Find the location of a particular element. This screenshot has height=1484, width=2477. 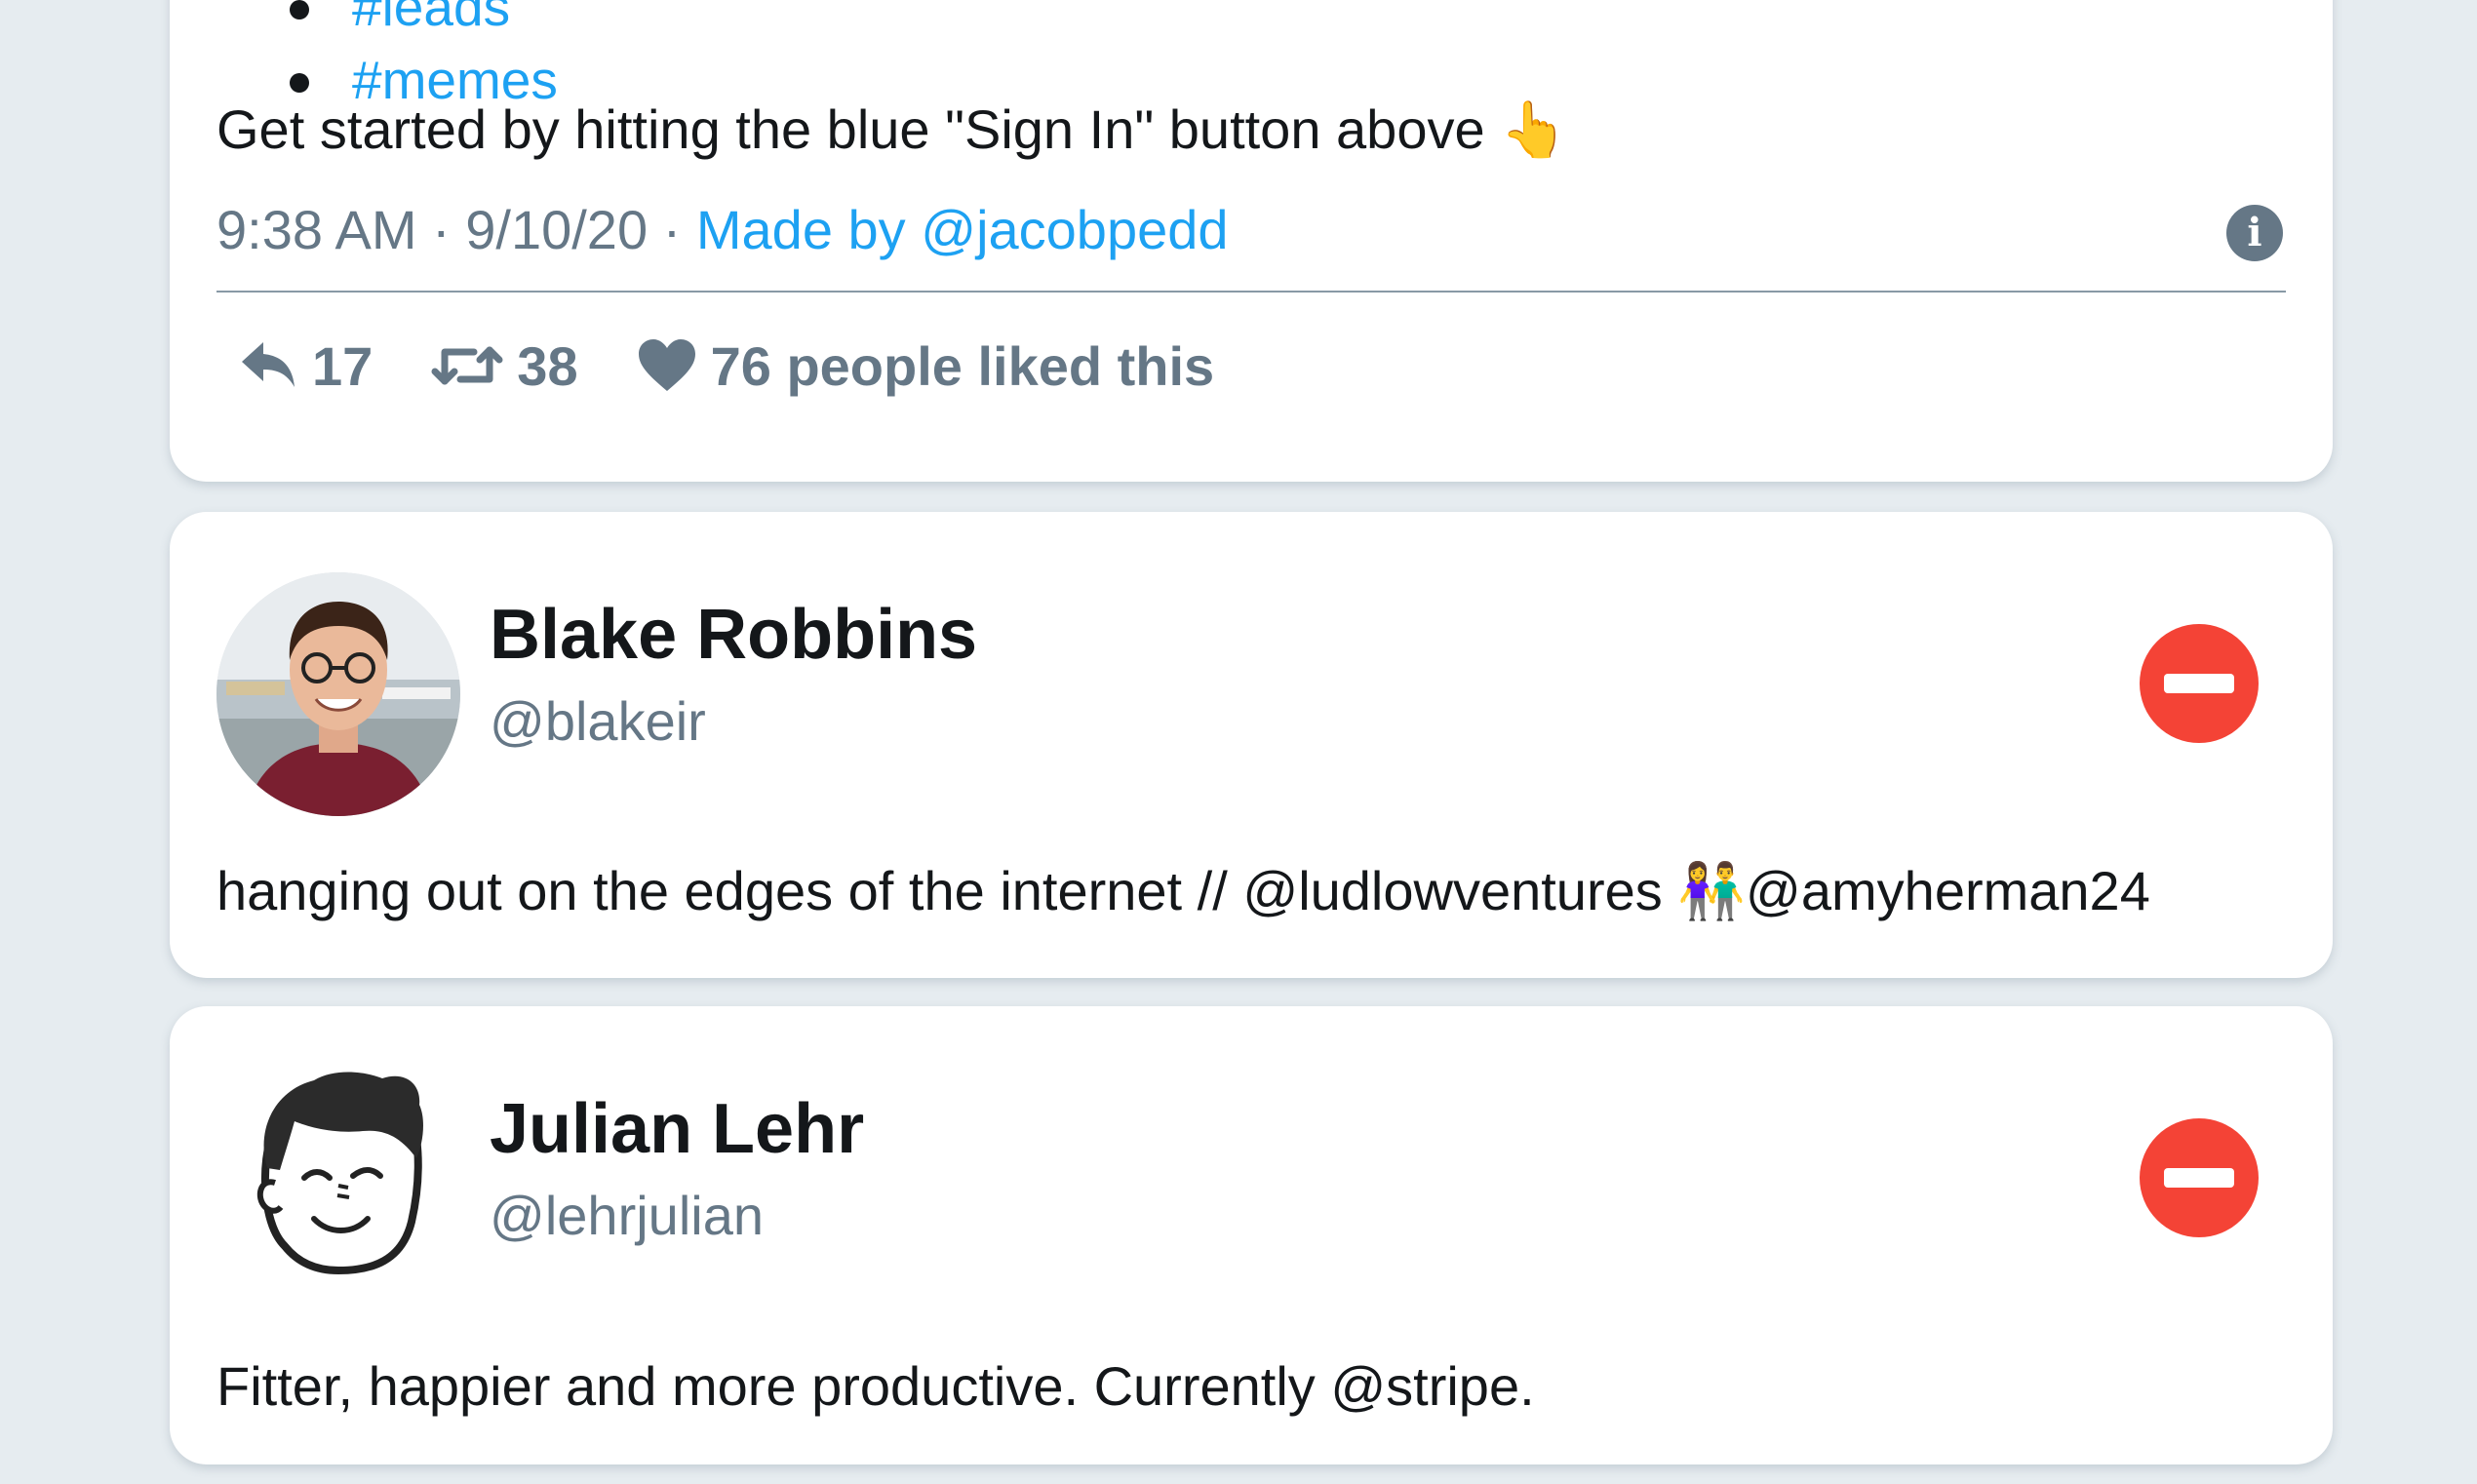

retweet-count: 38 is located at coordinates (547, 365).